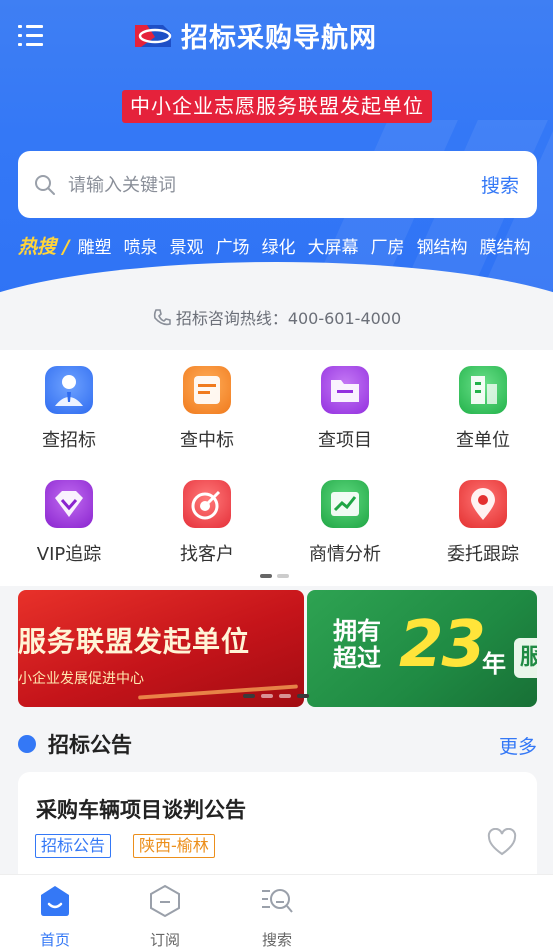  What do you see at coordinates (174, 846) in the screenshot?
I see `region-tag: 陕西-榆林` at bounding box center [174, 846].